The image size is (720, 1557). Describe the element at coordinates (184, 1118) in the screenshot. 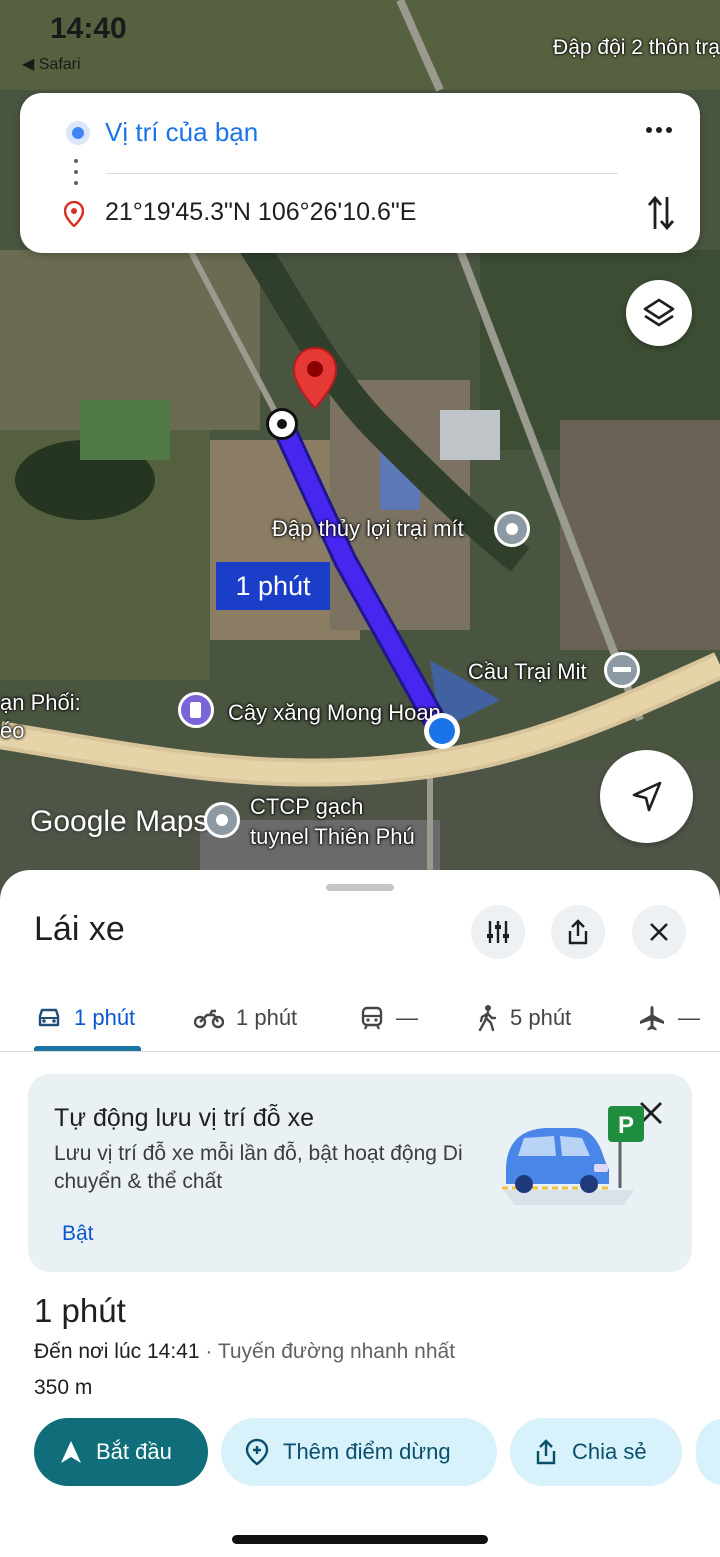

I see `promo-title: Tự động lưu vị trí đỗ xe` at that location.